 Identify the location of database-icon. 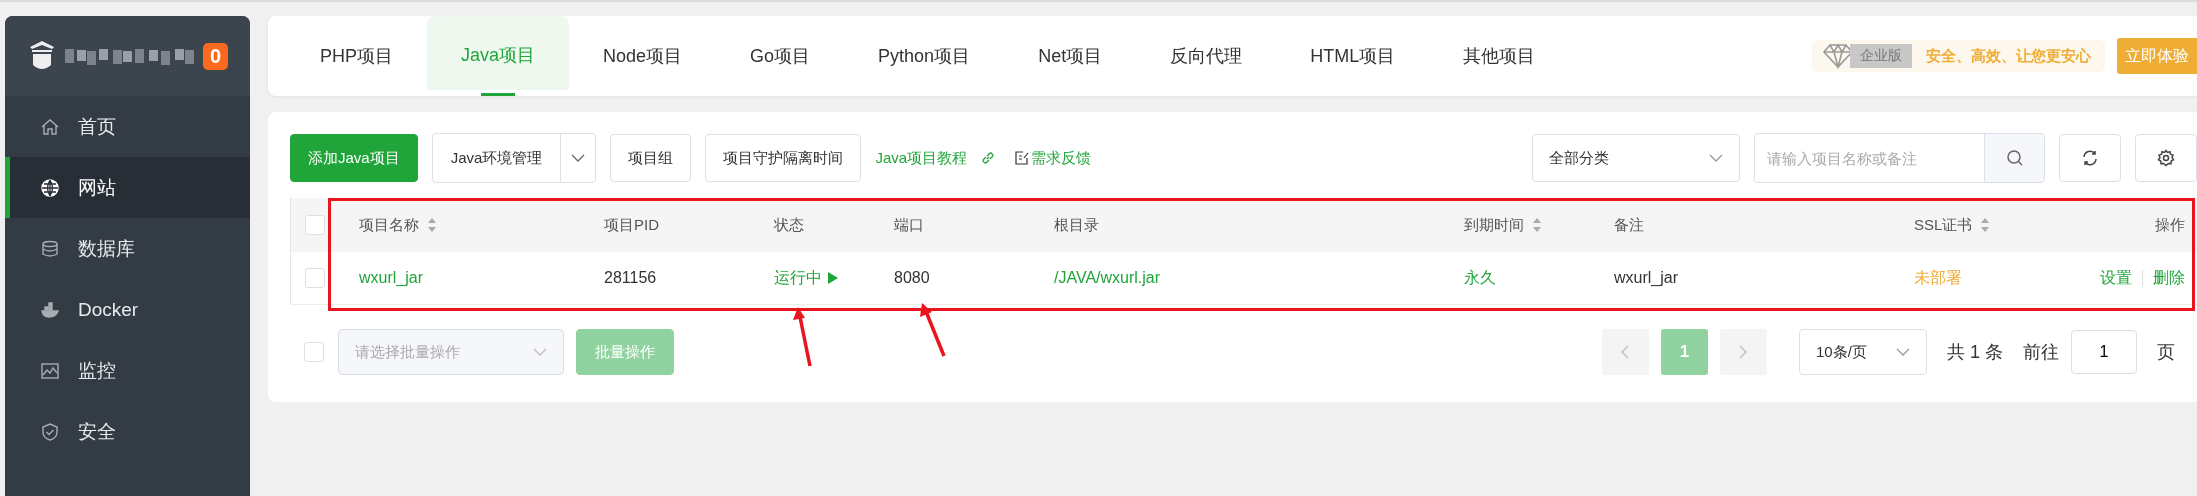
(50, 248).